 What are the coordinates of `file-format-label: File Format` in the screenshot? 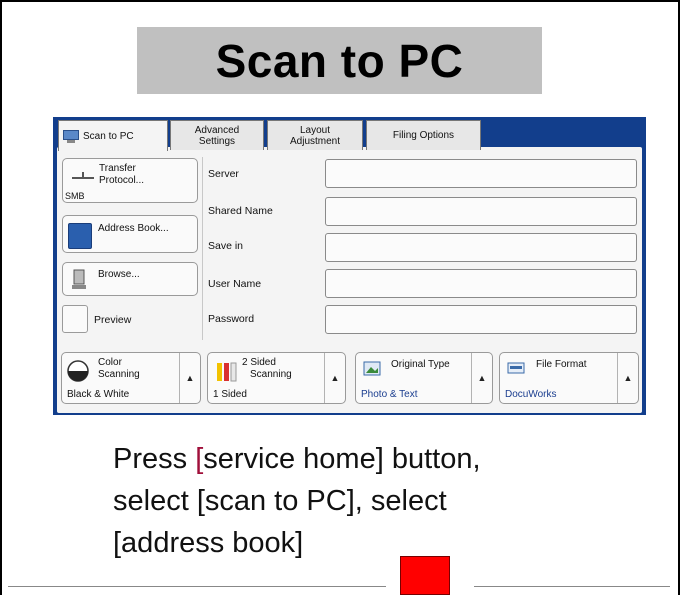 It's located at (561, 364).